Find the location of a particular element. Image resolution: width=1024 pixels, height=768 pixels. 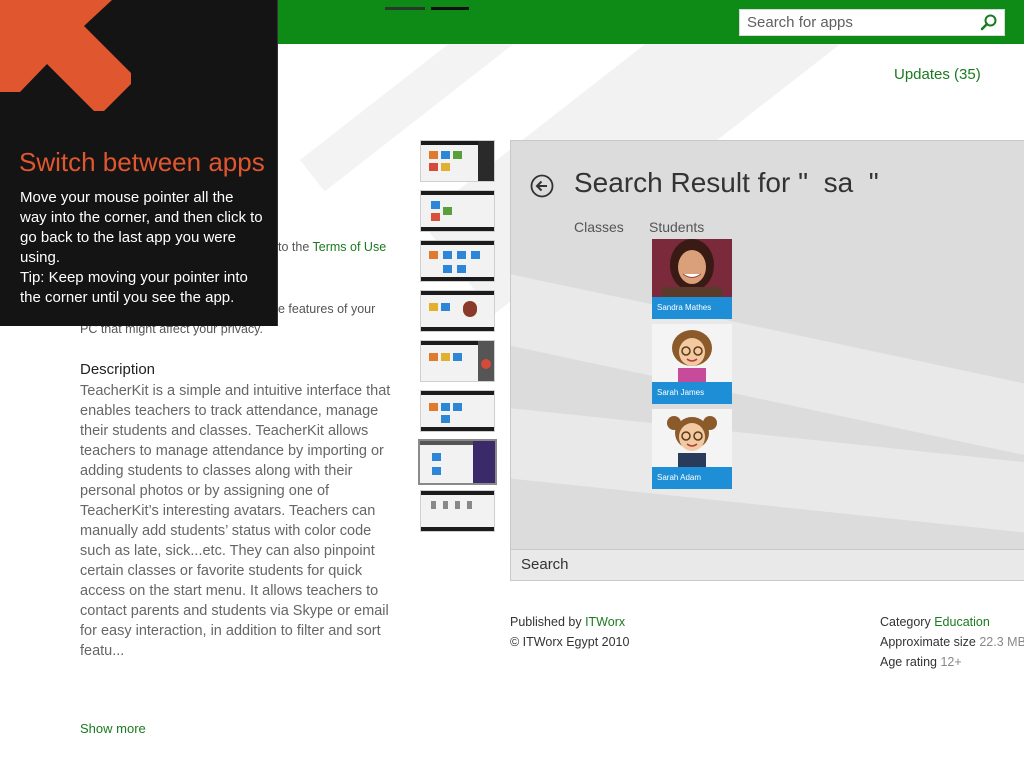

student-card: Sarah James is located at coordinates (692, 364).